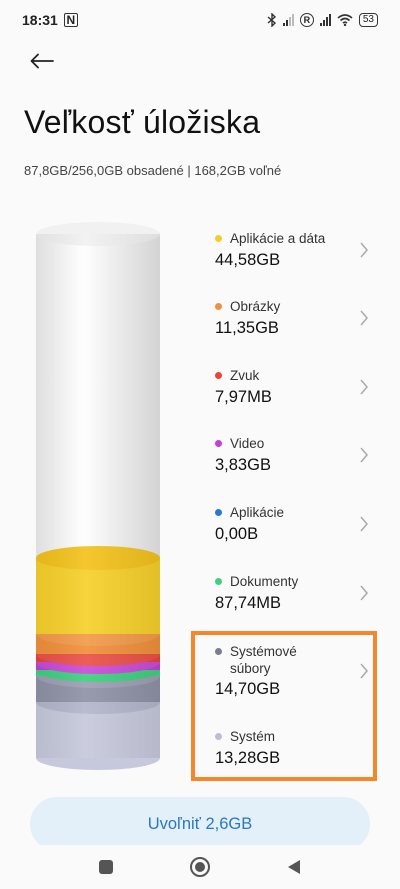  What do you see at coordinates (368, 20) in the screenshot?
I see `battery-icon: 53` at bounding box center [368, 20].